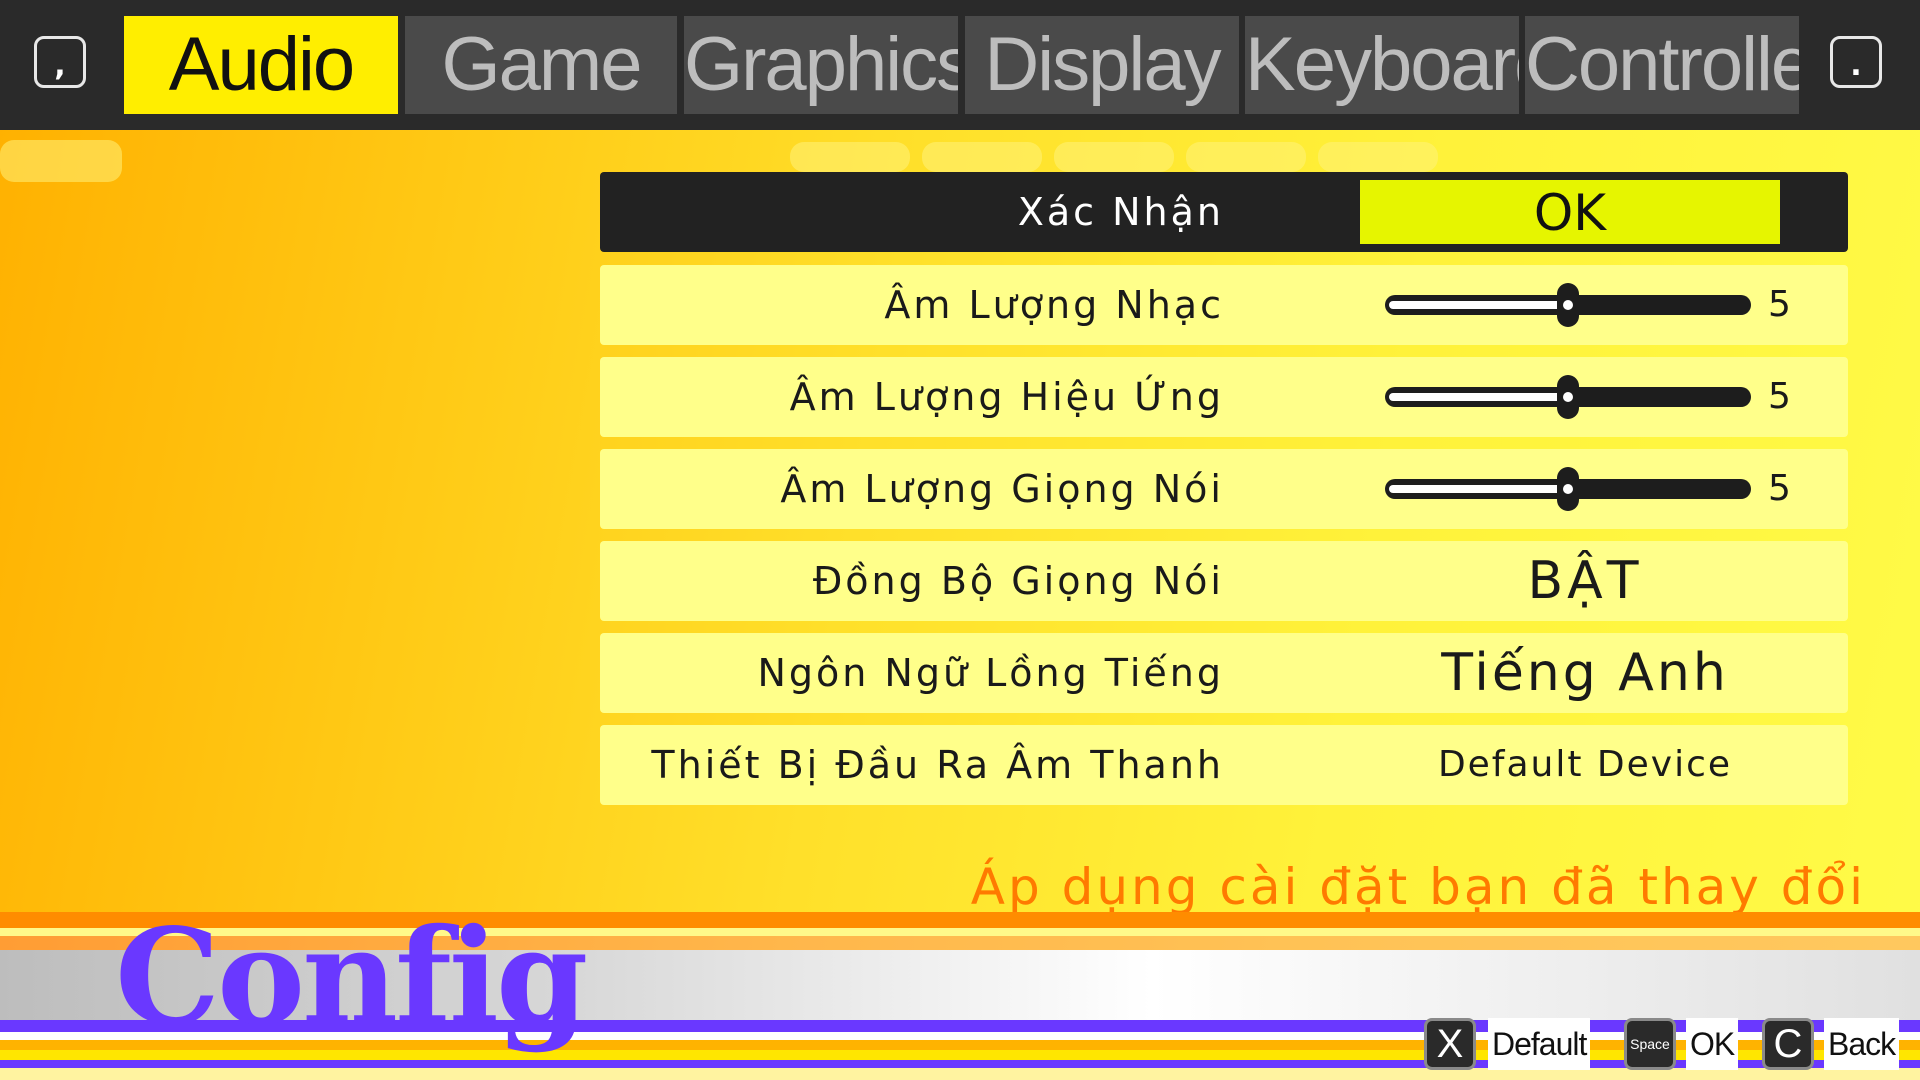 This screenshot has height=1080, width=1920. Describe the element at coordinates (1382, 65) in the screenshot. I see `tab-keyboard: Keyboard` at that location.